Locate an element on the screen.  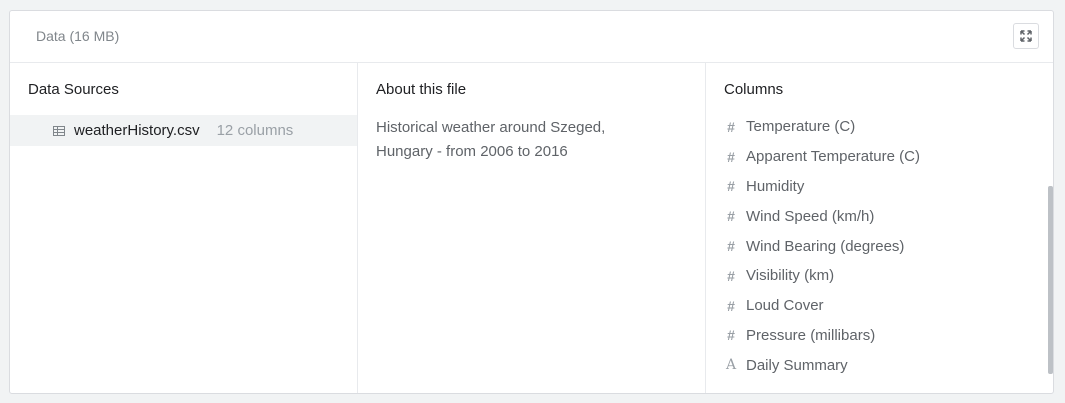
panel-title: Data (16 MB) is located at coordinates (78, 36).